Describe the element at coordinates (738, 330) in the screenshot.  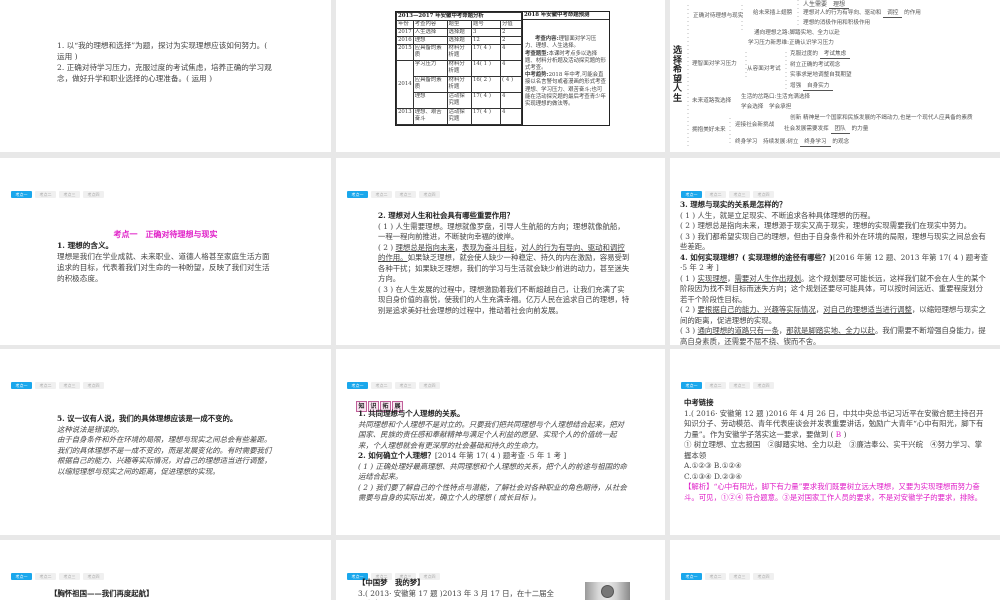
I see `underlined-text: 通向理想的道路只有一条` at that location.